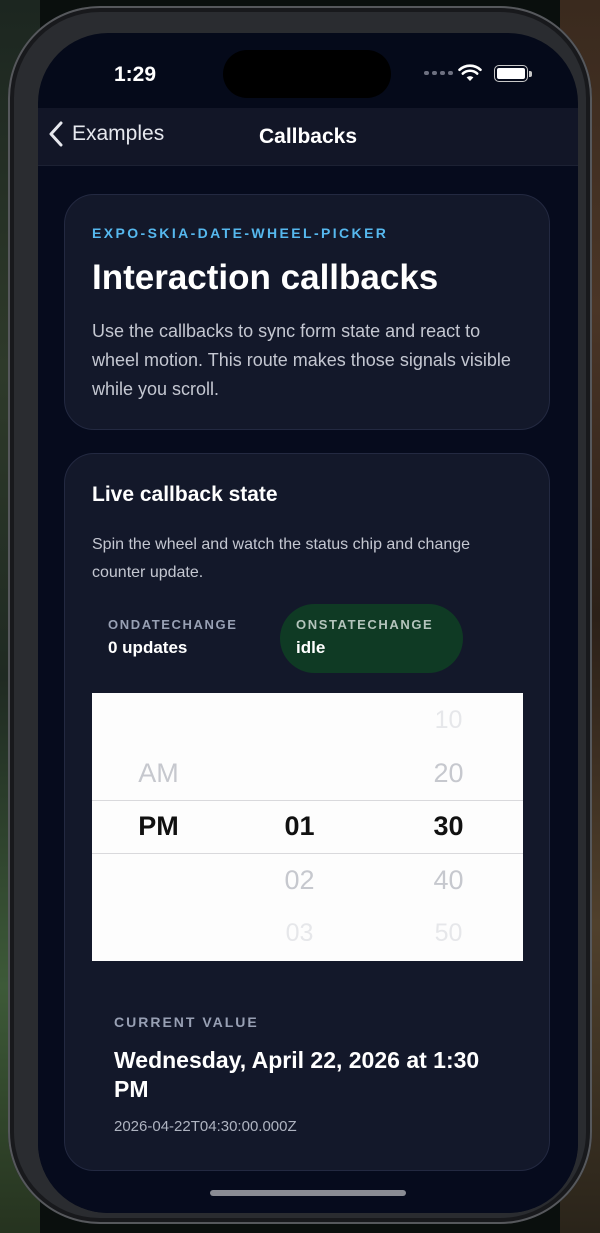  I want to click on page-title: Callbacks, so click(308, 136).